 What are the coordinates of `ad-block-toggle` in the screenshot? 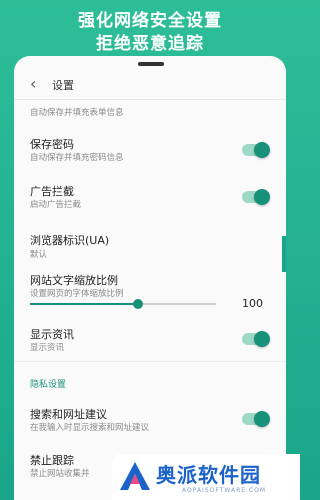 It's located at (256, 197).